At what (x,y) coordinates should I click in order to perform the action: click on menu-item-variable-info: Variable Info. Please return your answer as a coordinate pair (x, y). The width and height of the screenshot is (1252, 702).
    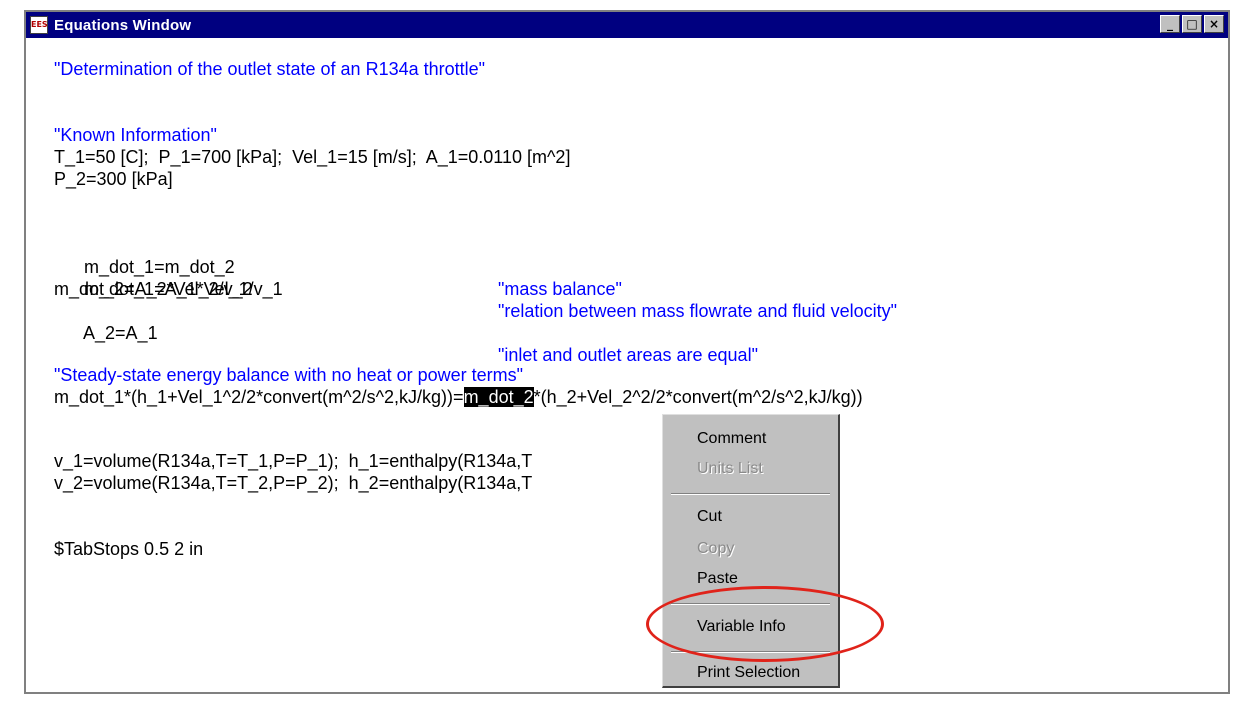
    Looking at the image, I should click on (741, 627).